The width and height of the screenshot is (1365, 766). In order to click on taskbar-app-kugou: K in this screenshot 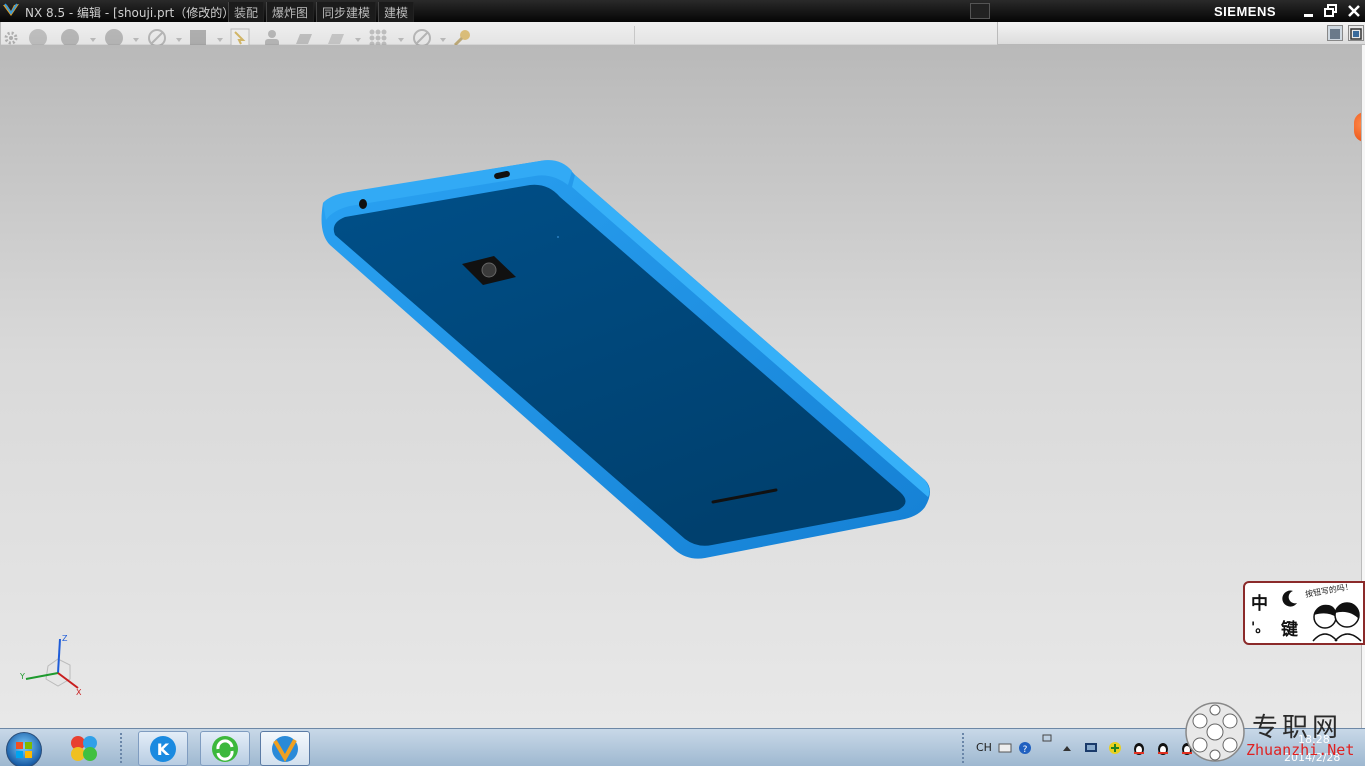, I will do `click(163, 748)`.